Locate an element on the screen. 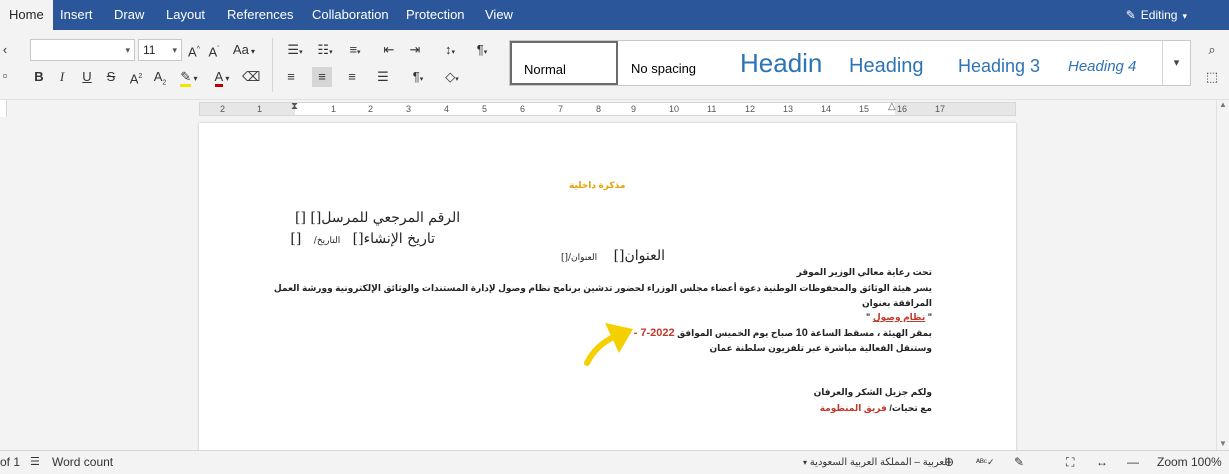  ruler-label: 16 is located at coordinates (902, 109).